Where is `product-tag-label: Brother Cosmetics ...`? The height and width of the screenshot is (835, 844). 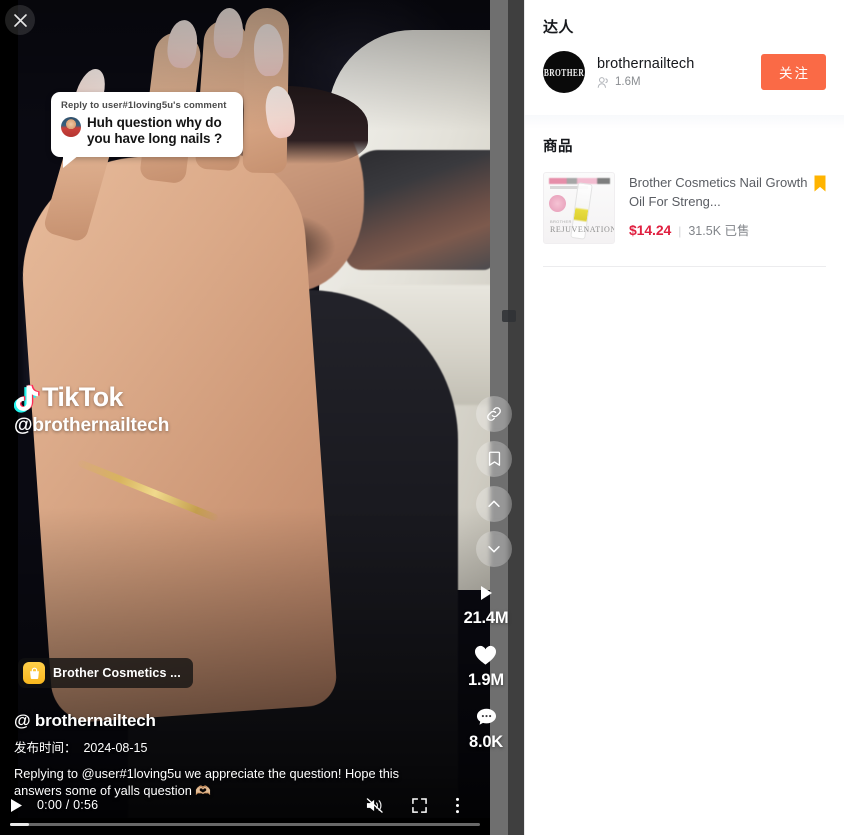
product-tag-label: Brother Cosmetics ... is located at coordinates (117, 673).